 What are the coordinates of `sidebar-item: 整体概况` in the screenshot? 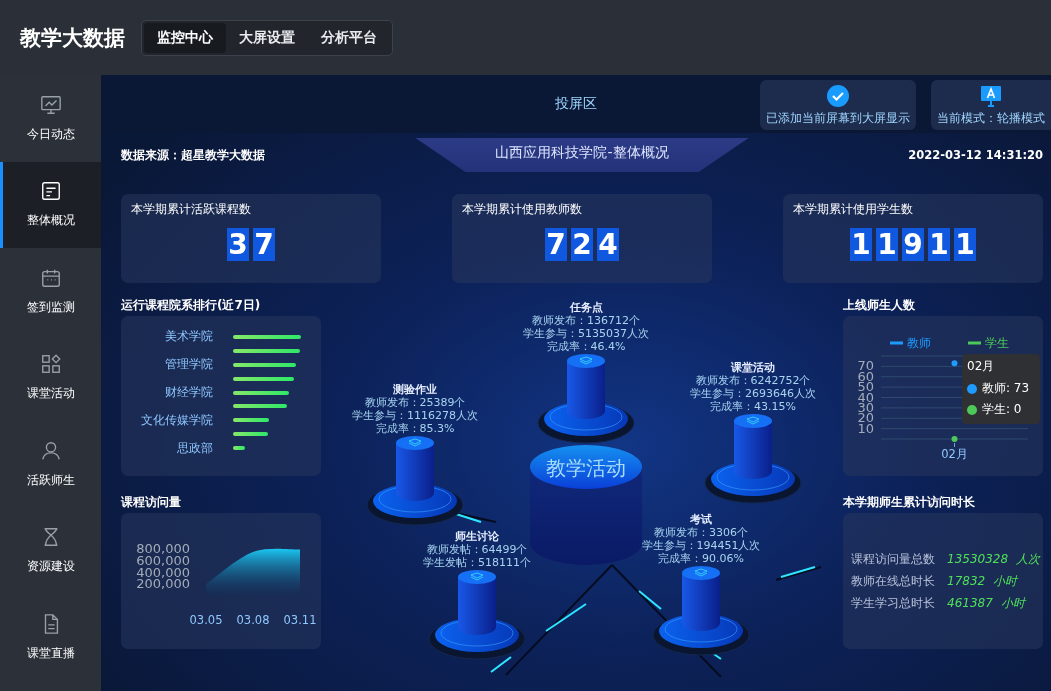 It's located at (50, 204).